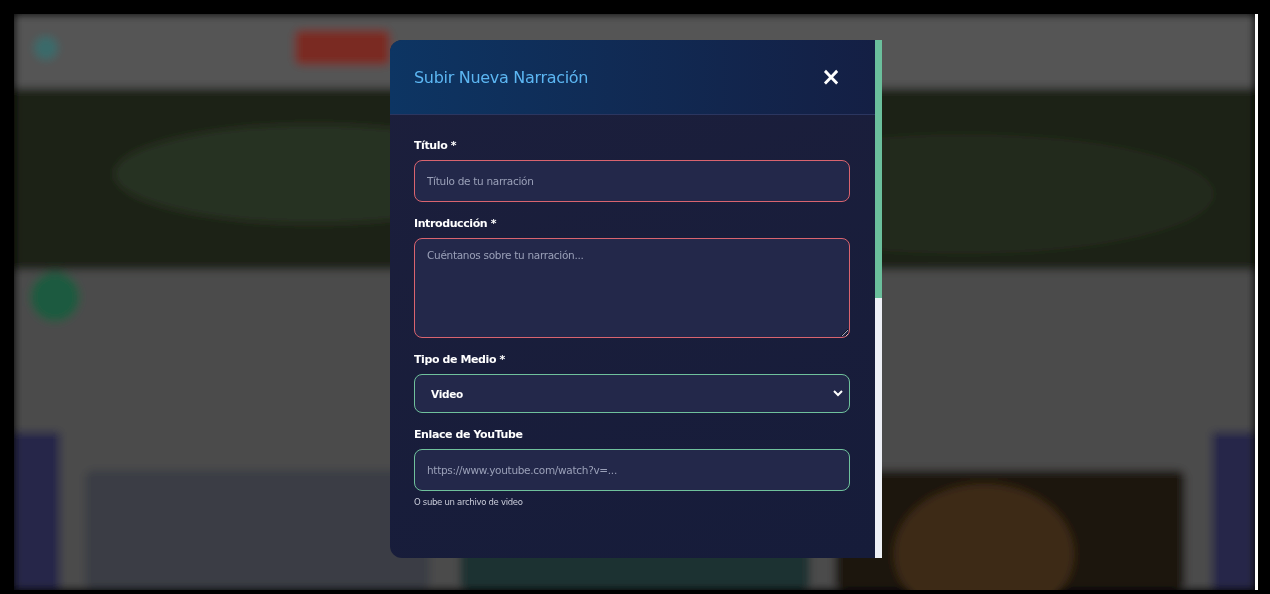 This screenshot has height=594, width=1270. Describe the element at coordinates (436, 145) in the screenshot. I see `field-label: Título *` at that location.